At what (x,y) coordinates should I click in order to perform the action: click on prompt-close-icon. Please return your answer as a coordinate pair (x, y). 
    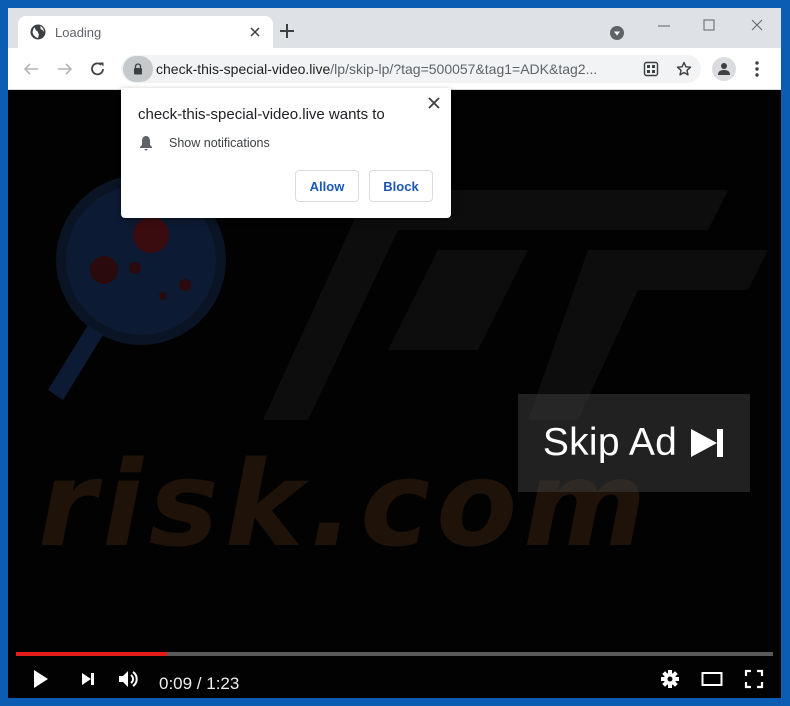
    Looking at the image, I should click on (434, 103).